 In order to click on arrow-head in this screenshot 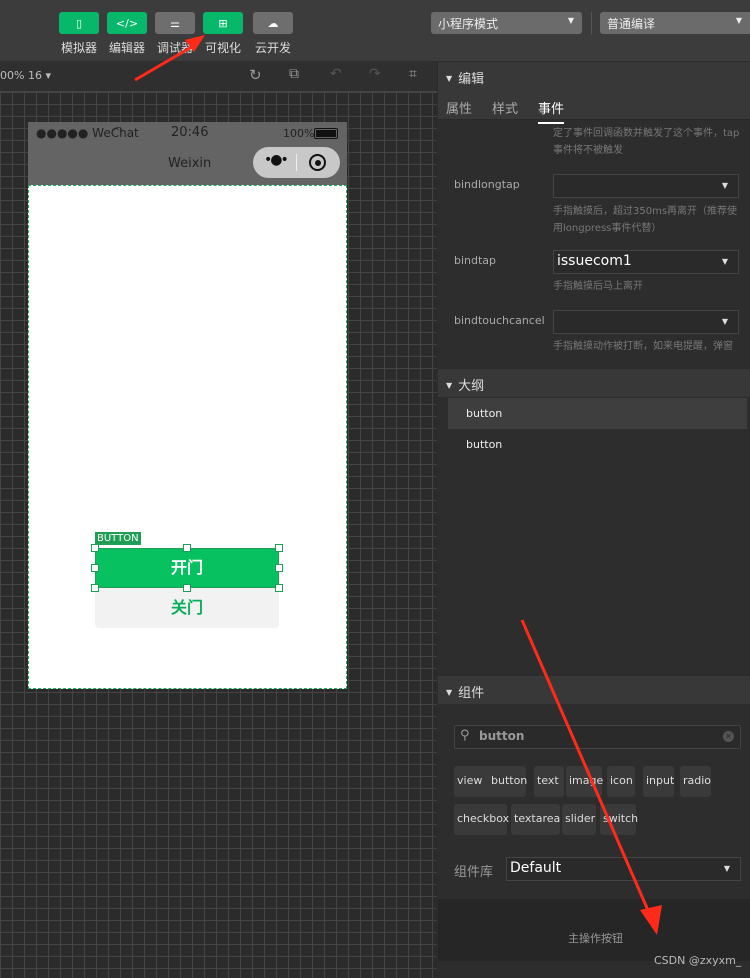, I will do `click(651, 920)`.